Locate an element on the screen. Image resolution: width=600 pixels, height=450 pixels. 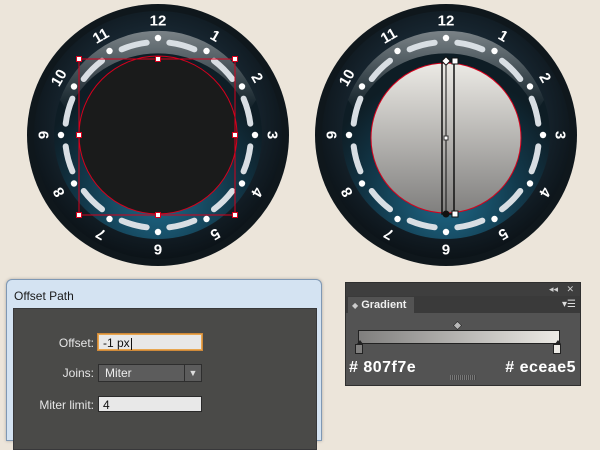
text-caret is located at coordinates (131, 343).